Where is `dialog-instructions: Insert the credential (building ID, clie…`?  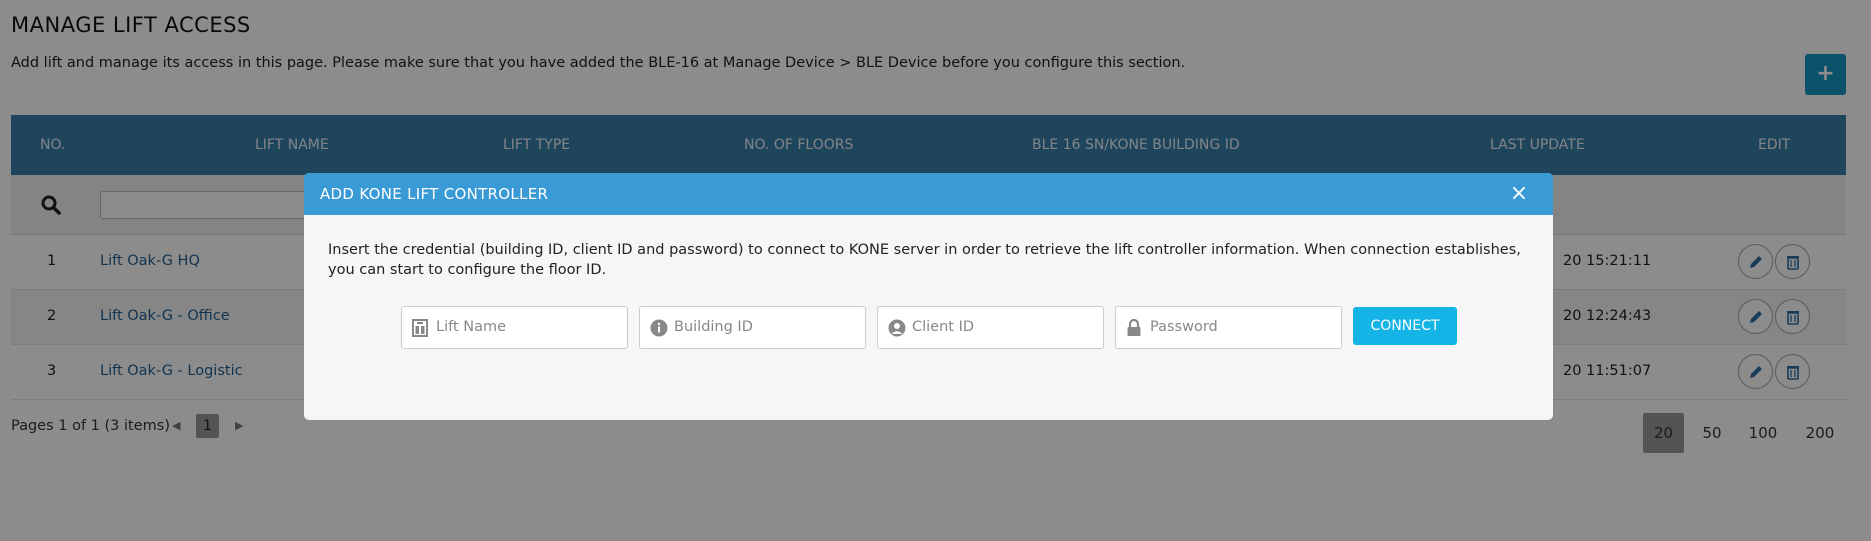 dialog-instructions: Insert the credential (building ID, clie… is located at coordinates (924, 260).